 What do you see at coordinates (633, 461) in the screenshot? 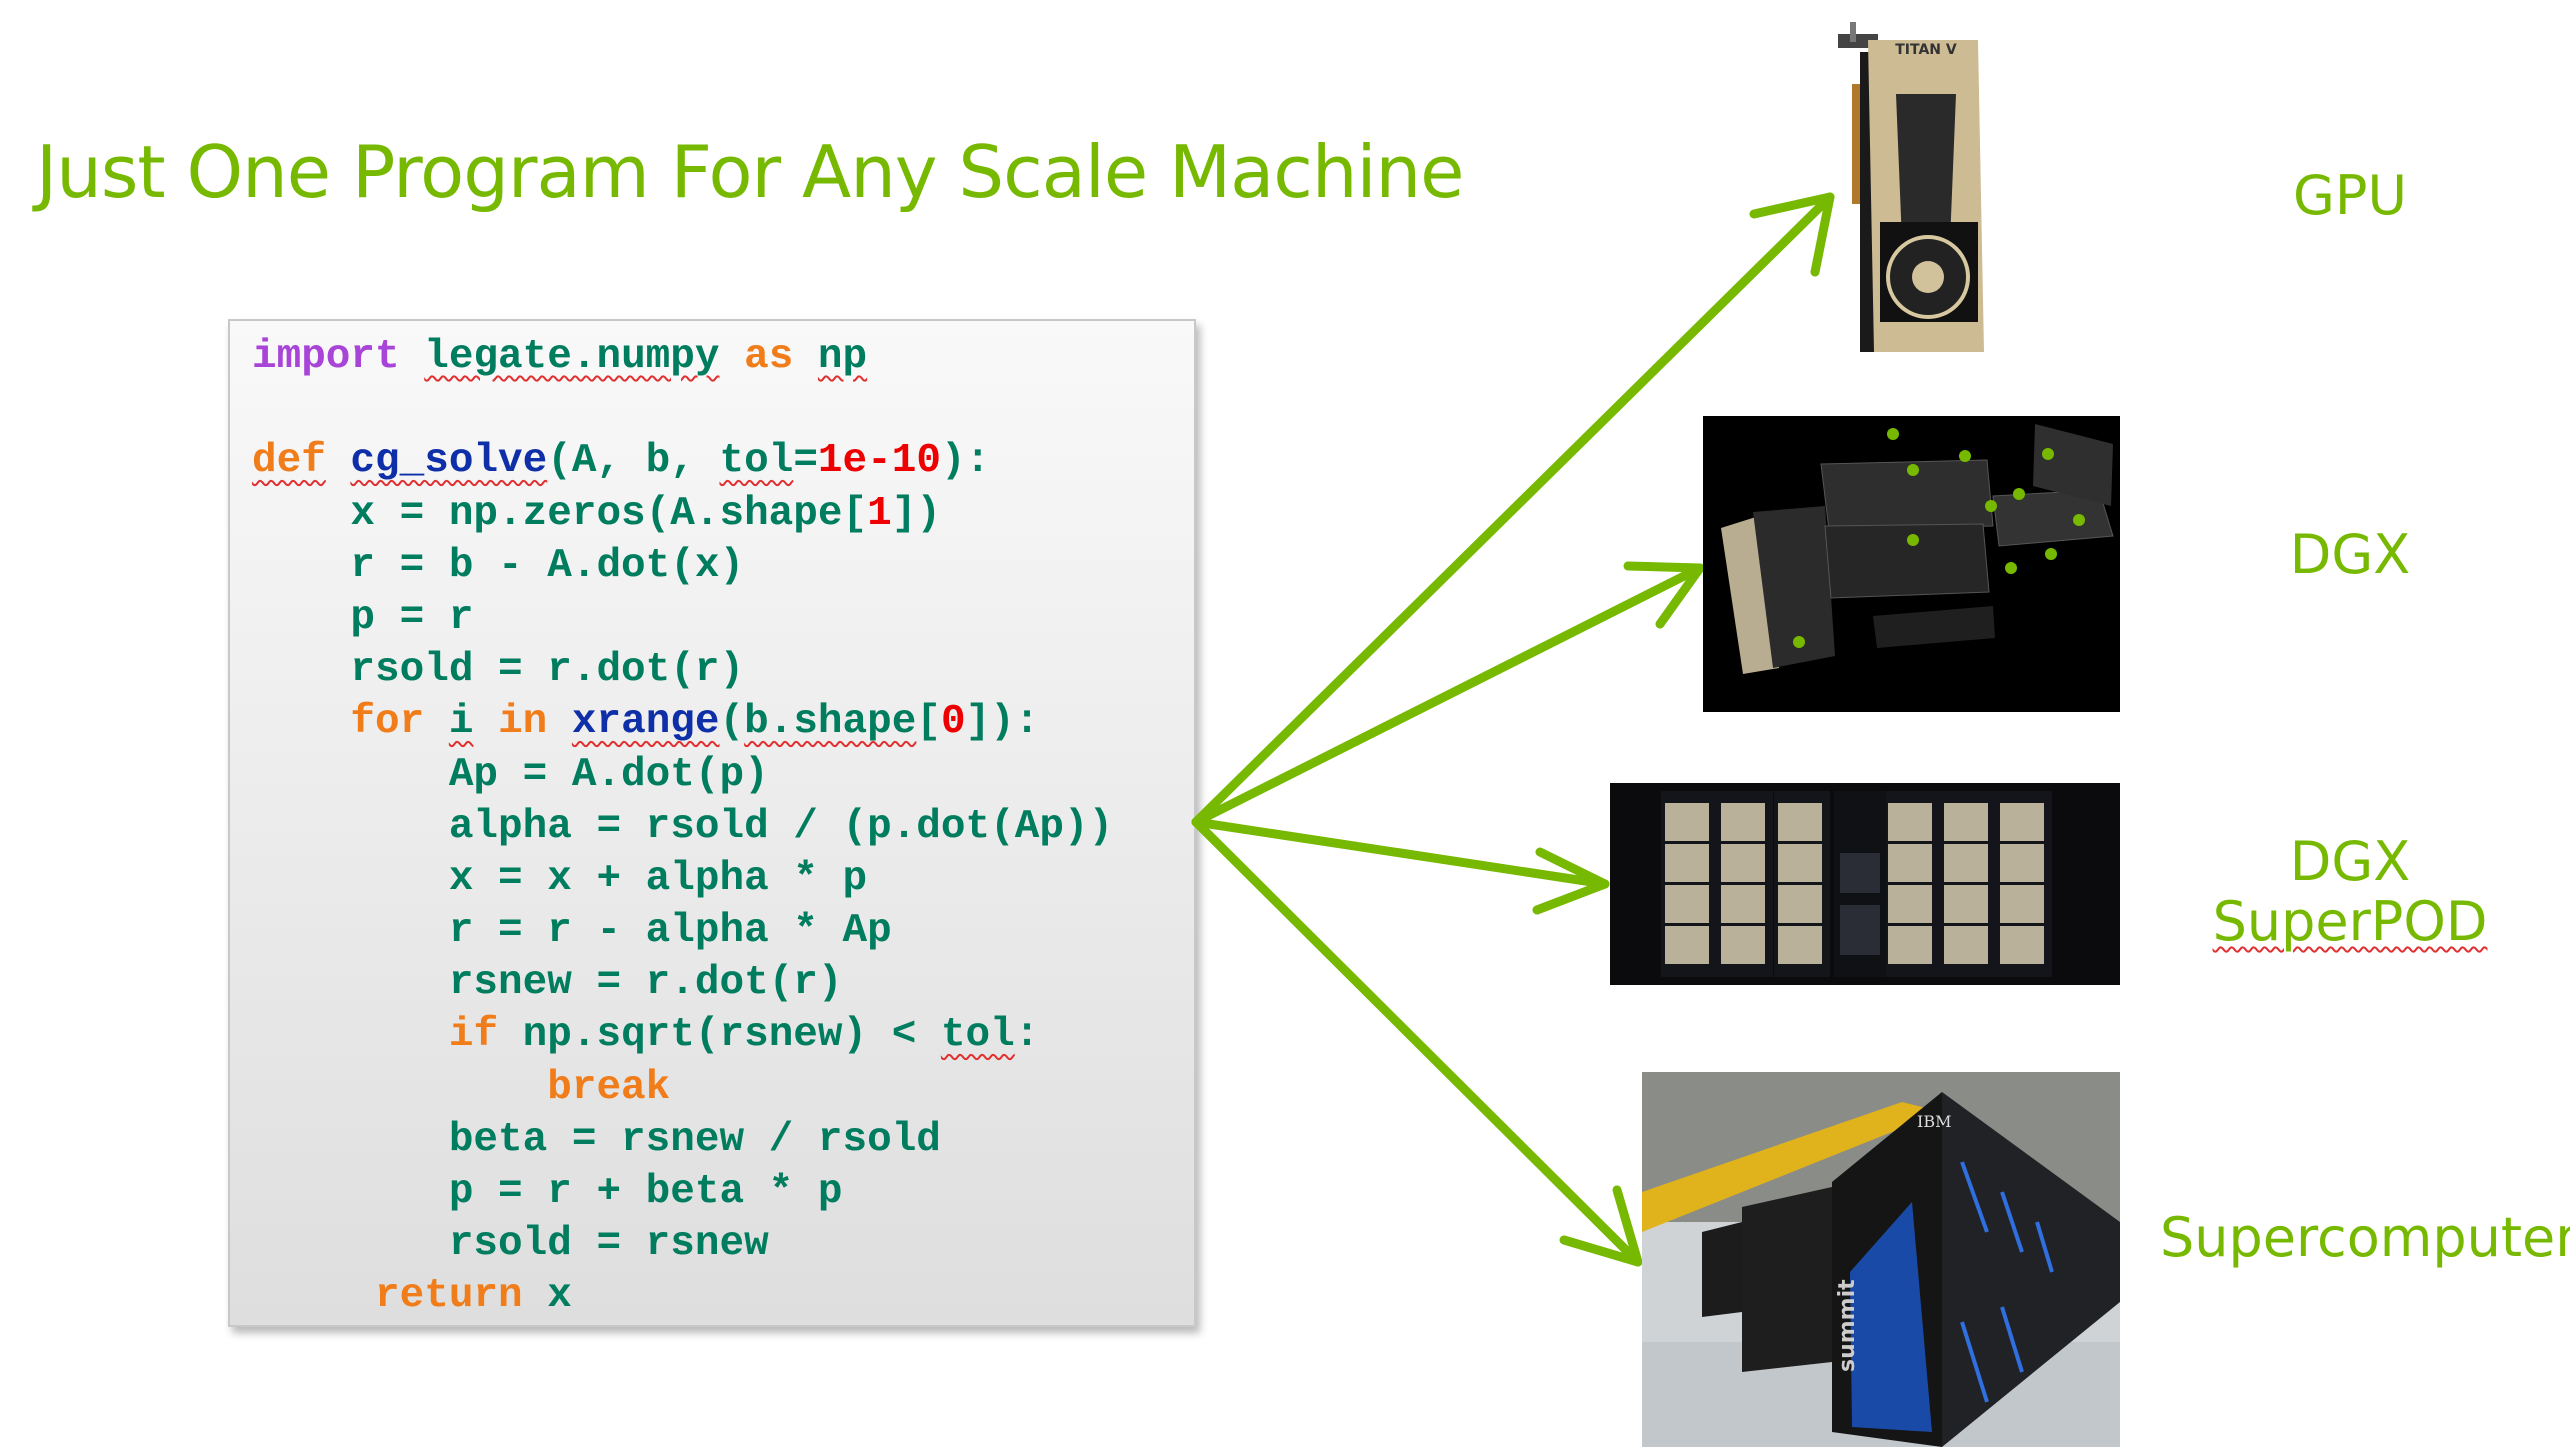
I see `code-token: (A, b,` at bounding box center [633, 461].